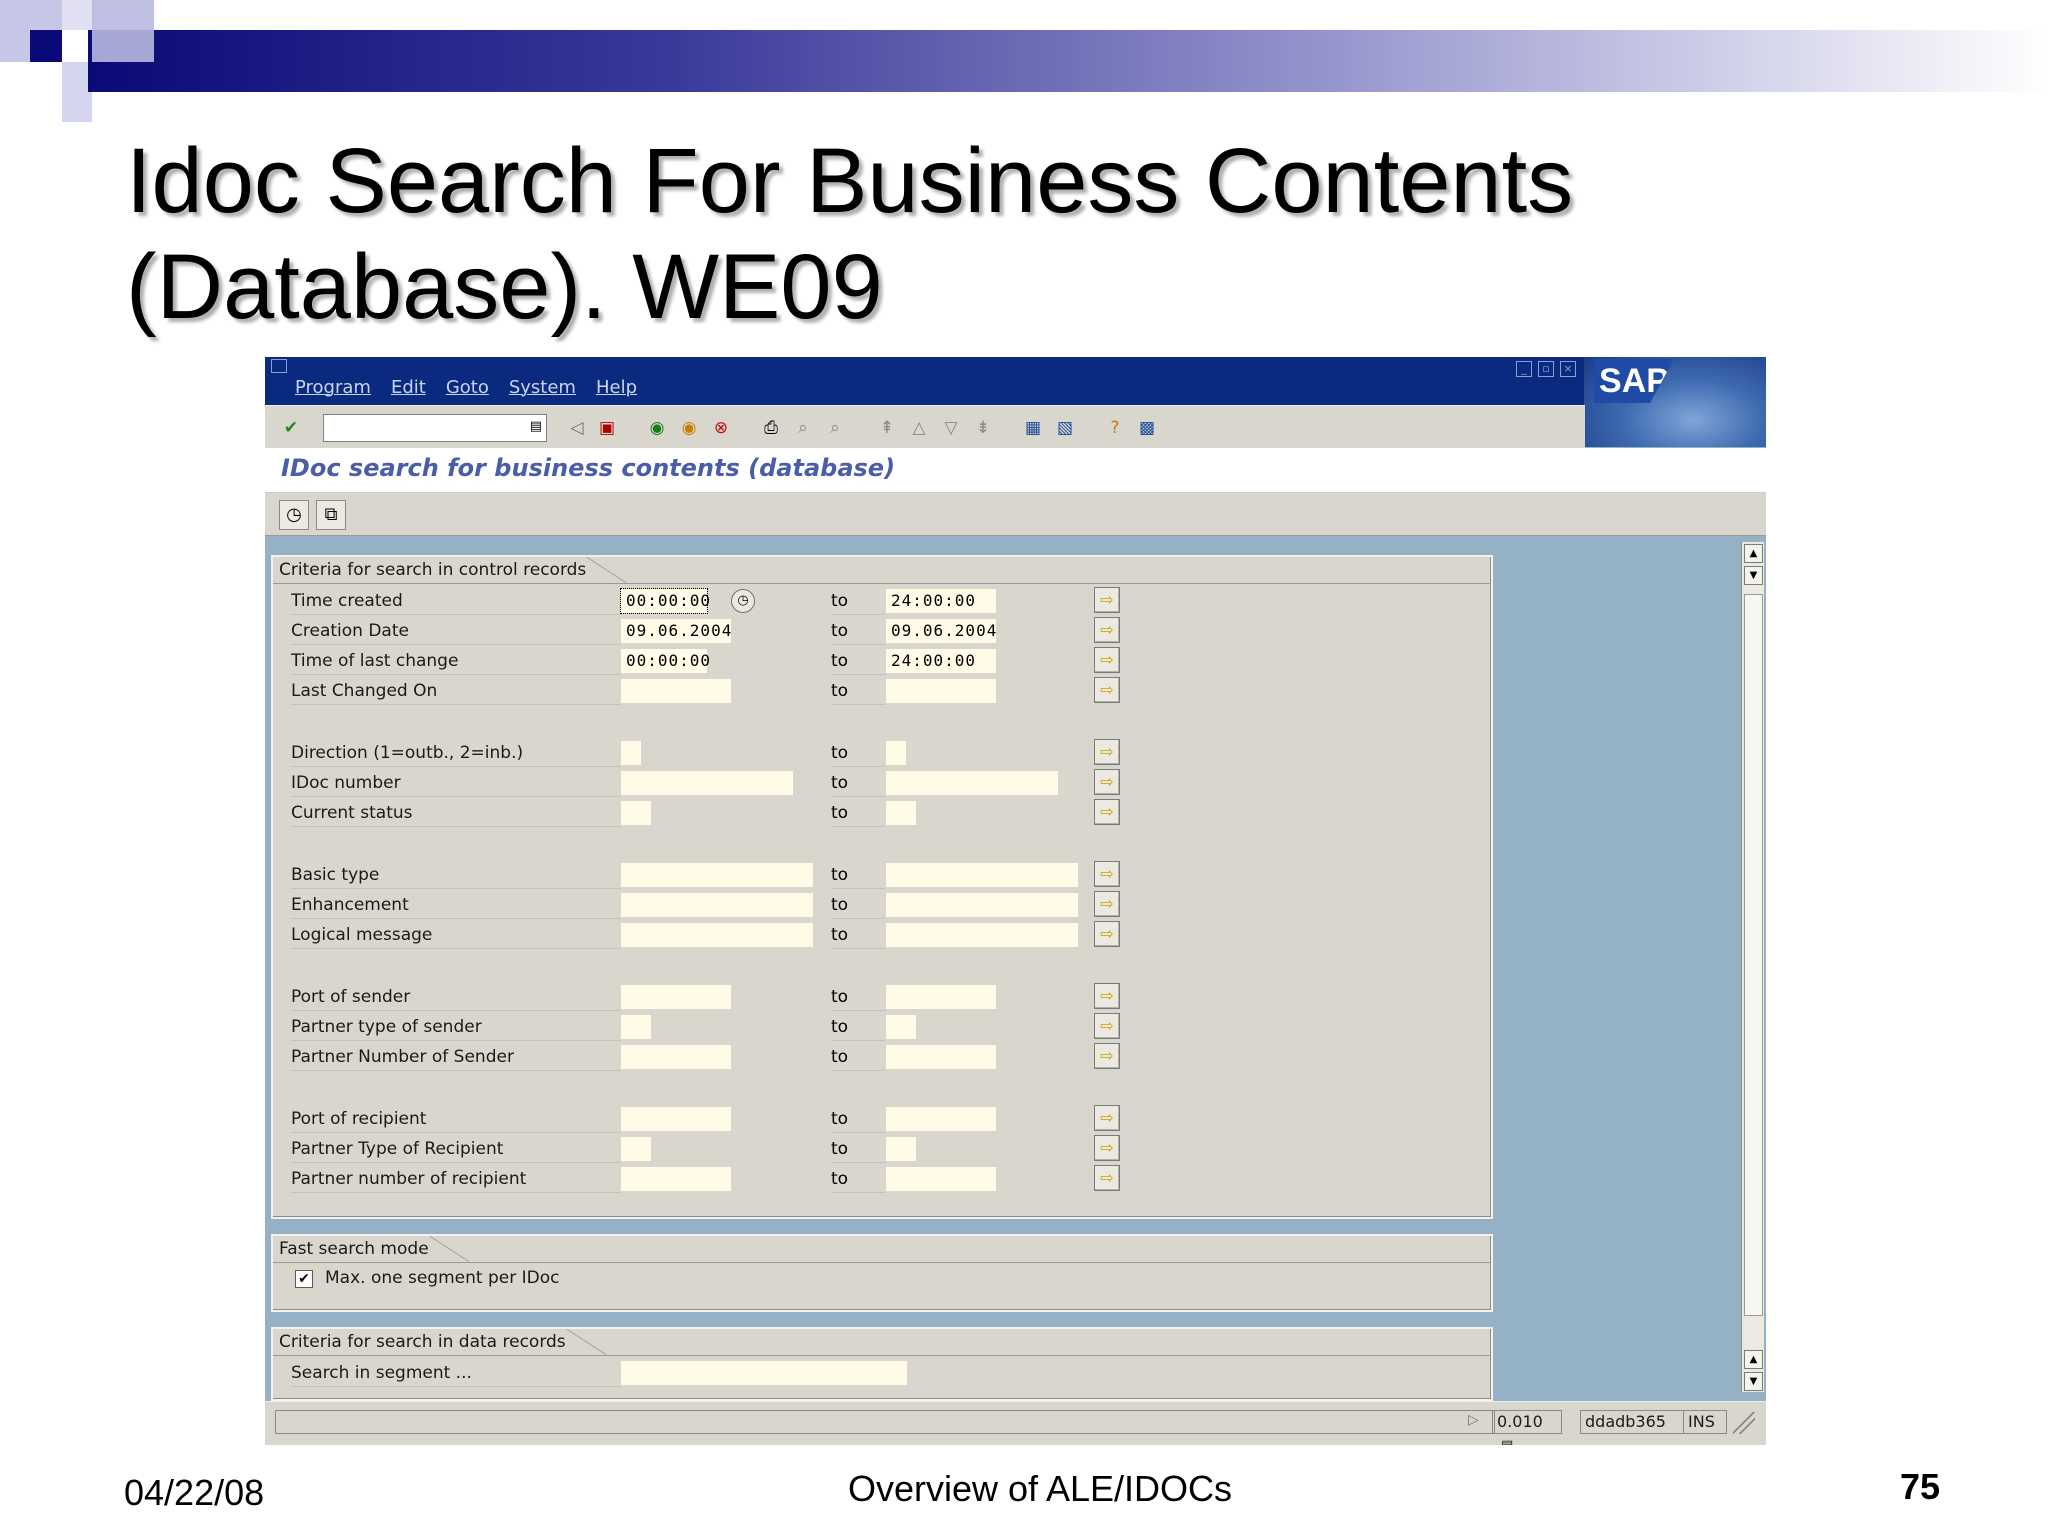 The image size is (2048, 1536). I want to click on scroll-down-icon: ▼, so click(1753, 1381).